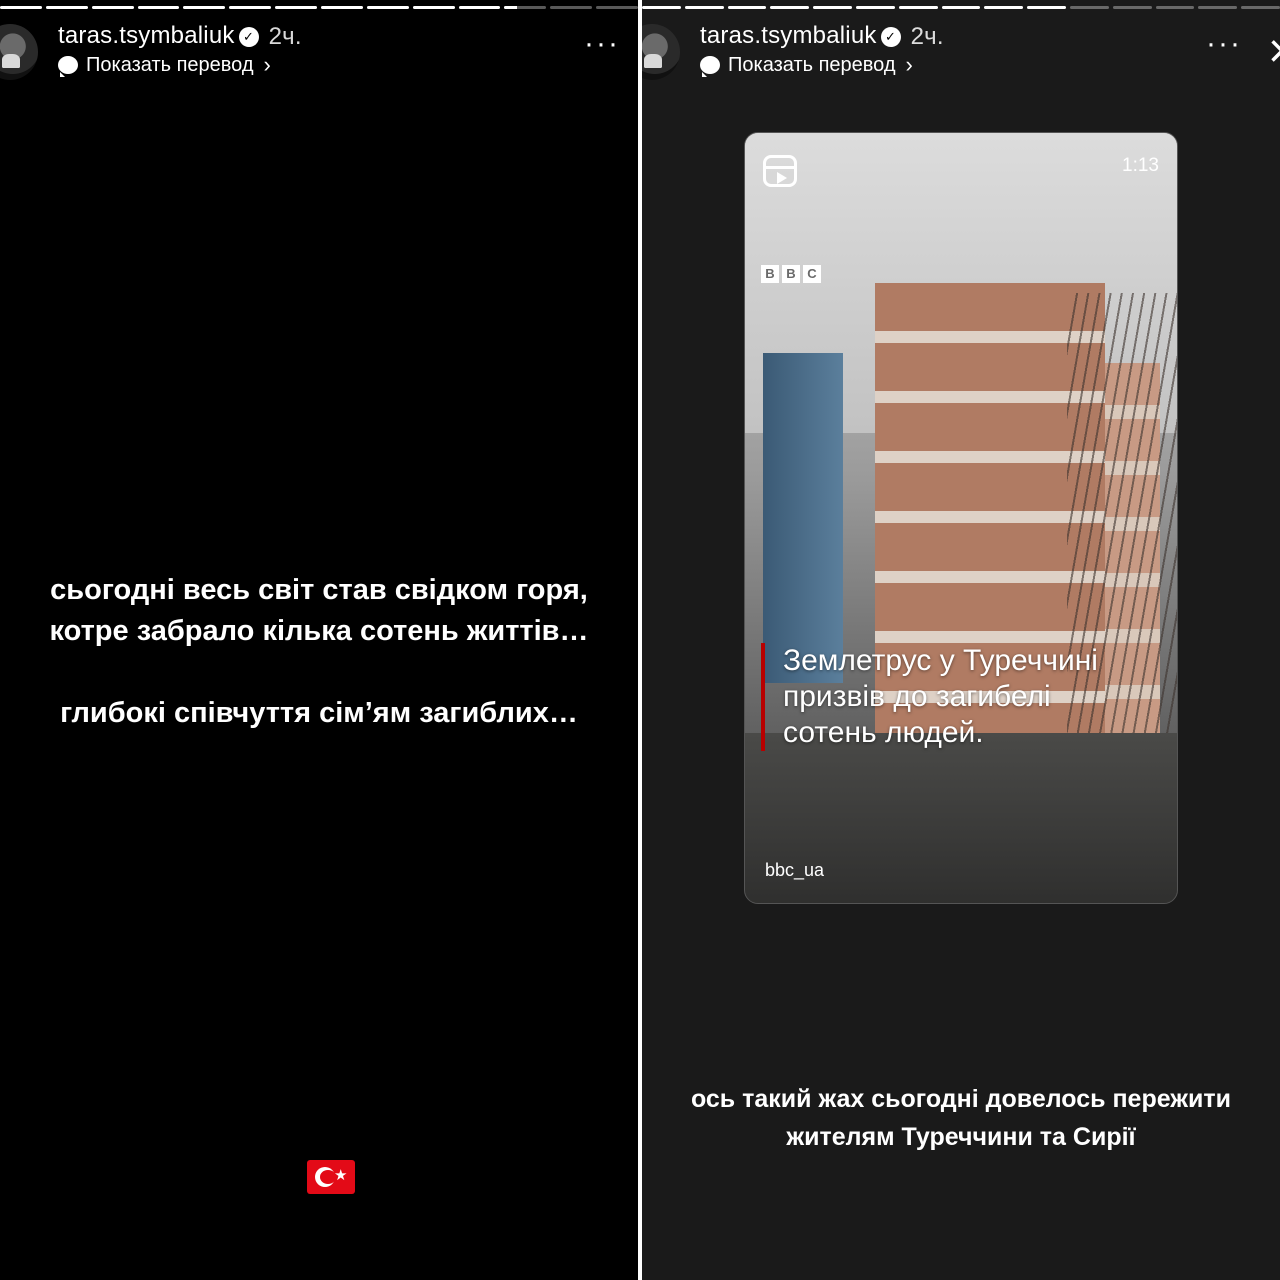 The width and height of the screenshot is (1280, 1280). I want to click on reels-icon, so click(780, 171).